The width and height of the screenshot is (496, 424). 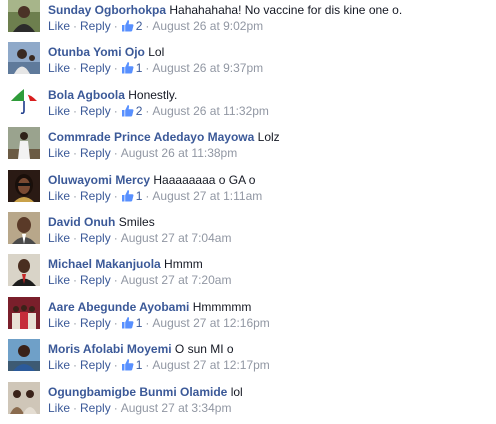 What do you see at coordinates (86, 95) in the screenshot?
I see `comment-author: Bola Agboola` at bounding box center [86, 95].